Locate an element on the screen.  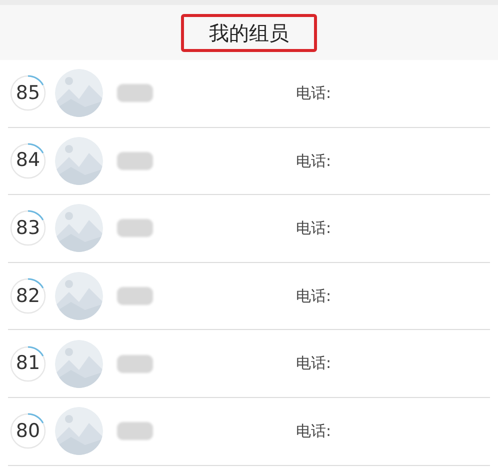
member-row: 80 电话: is located at coordinates (249, 432).